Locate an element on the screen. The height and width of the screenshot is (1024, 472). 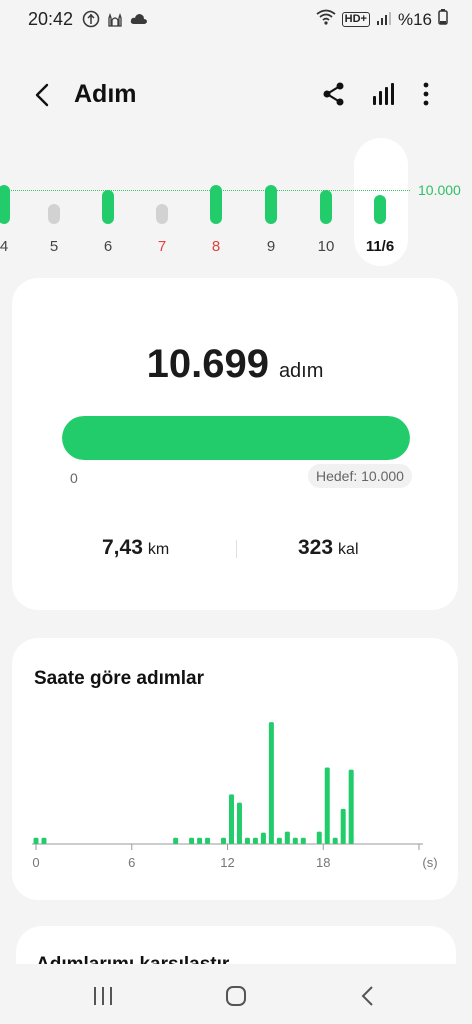
day-label: 4 is located at coordinates (4, 246).